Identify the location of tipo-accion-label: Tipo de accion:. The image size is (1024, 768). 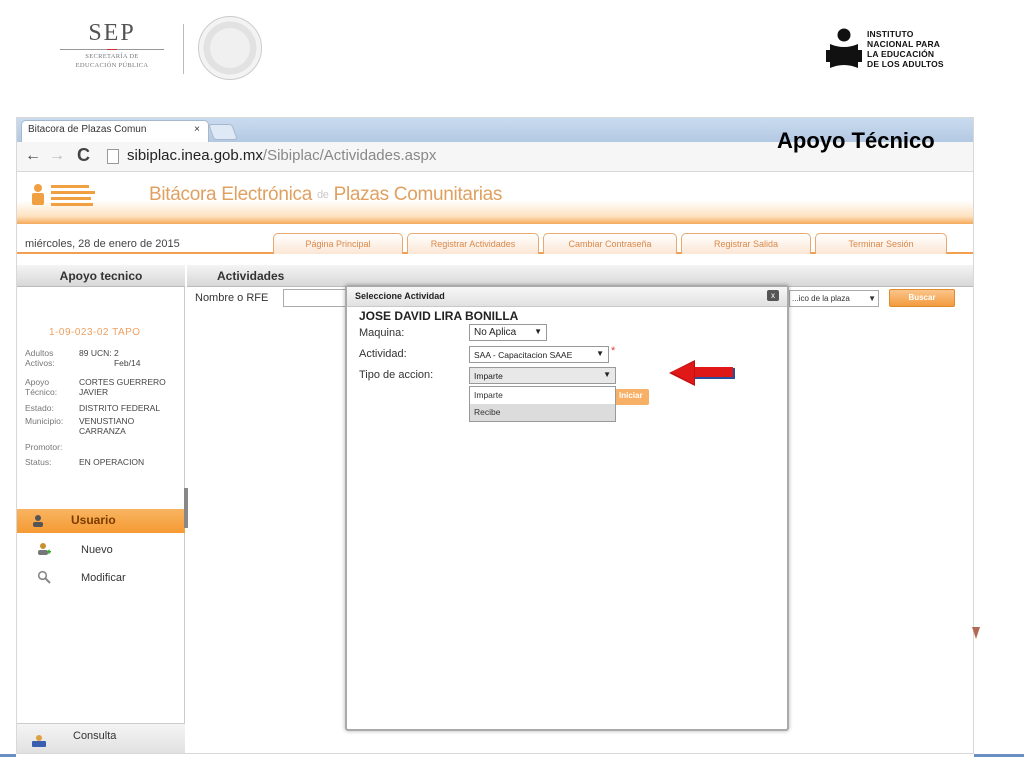
(396, 375).